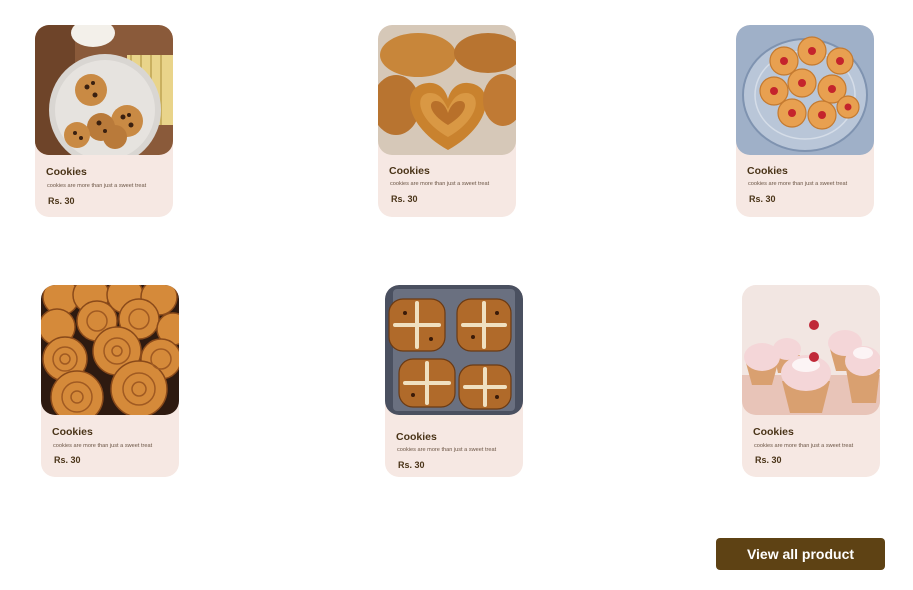 This screenshot has height=590, width=913. Describe the element at coordinates (110, 350) in the screenshot. I see `cinnamon-rolls-image` at that location.